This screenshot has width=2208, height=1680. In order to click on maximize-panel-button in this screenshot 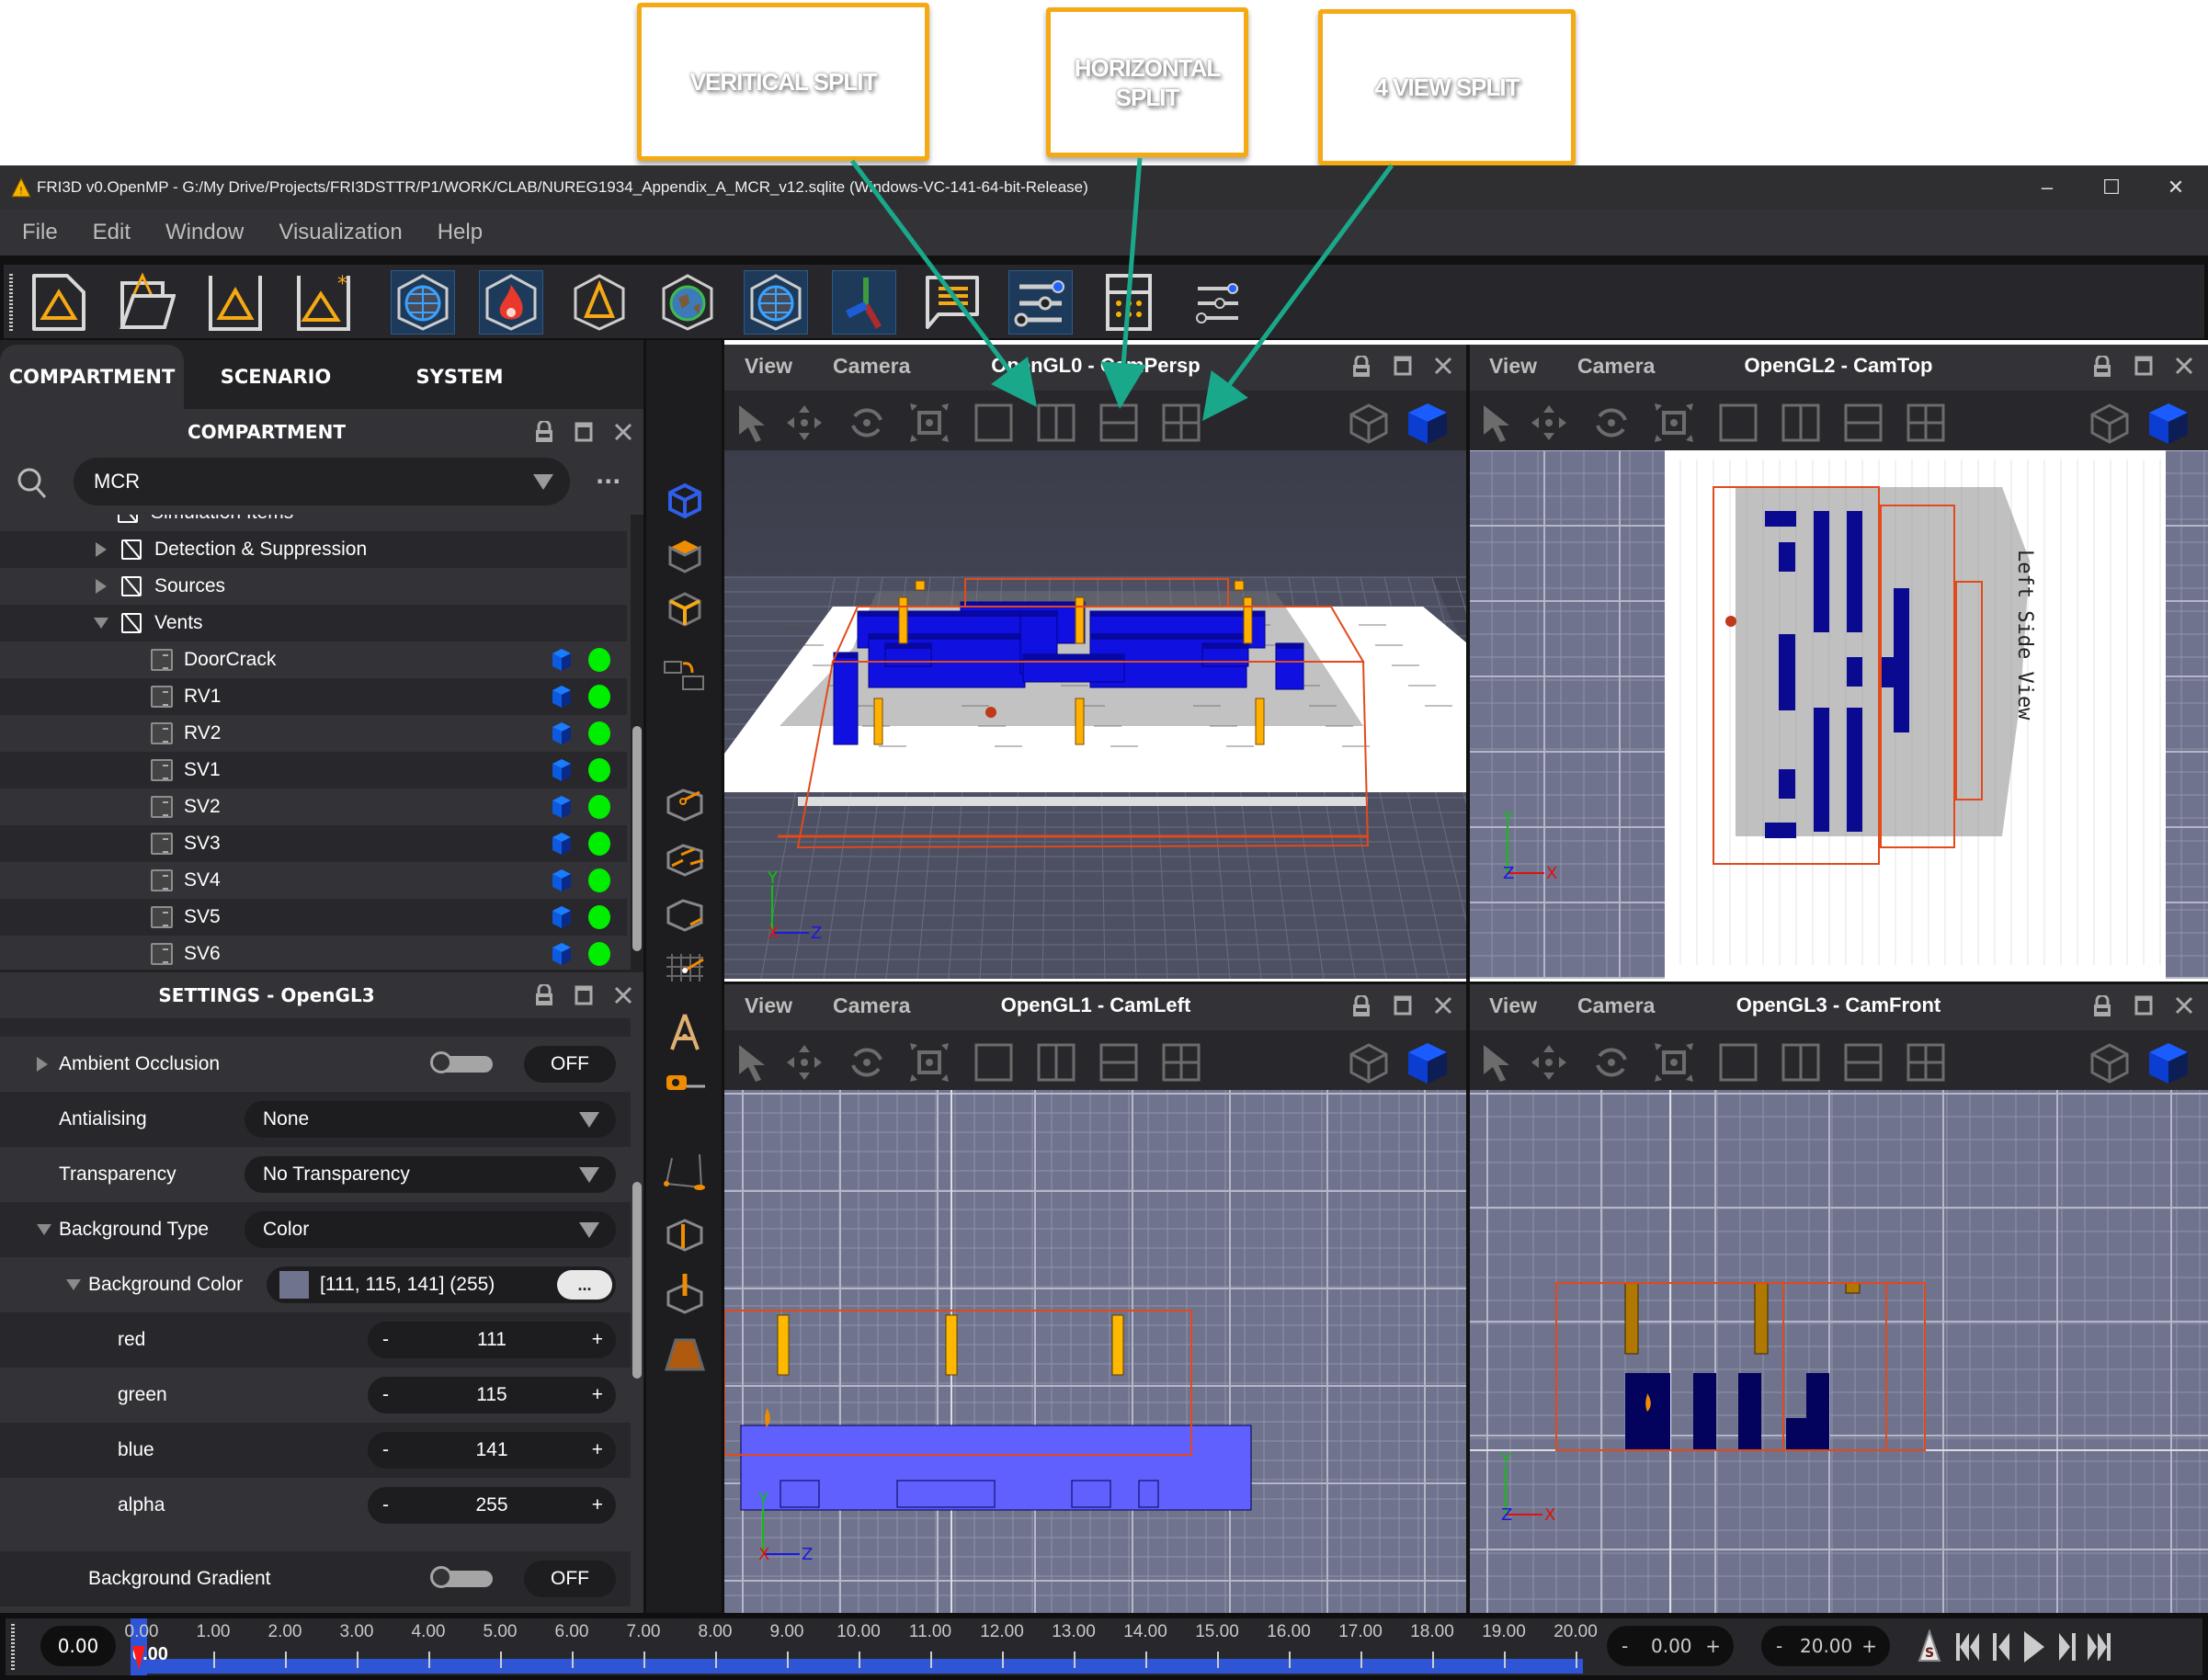, I will do `click(584, 995)`.